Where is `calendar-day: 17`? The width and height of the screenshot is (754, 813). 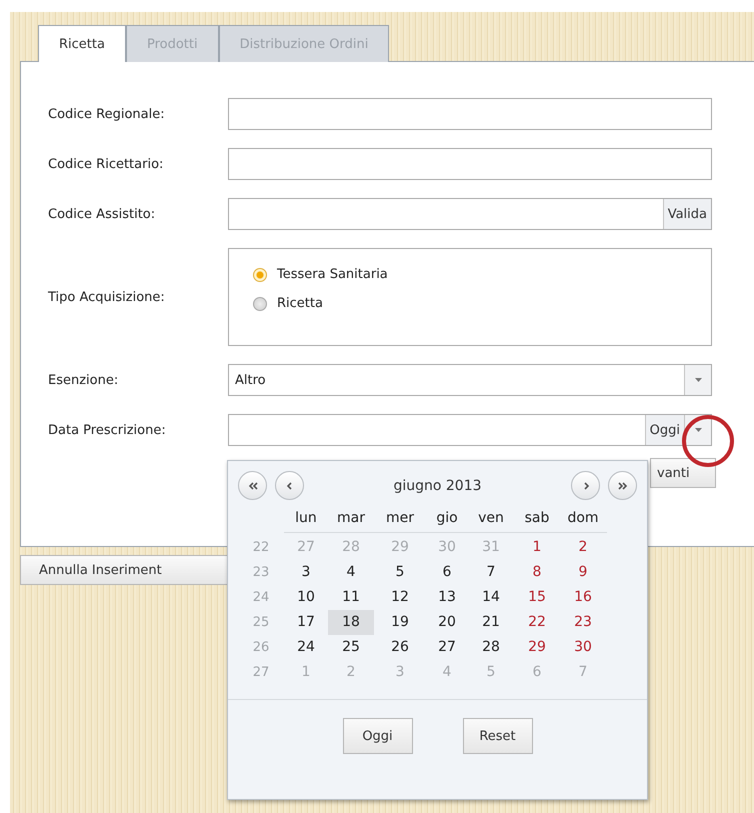
calendar-day: 17 is located at coordinates (306, 622).